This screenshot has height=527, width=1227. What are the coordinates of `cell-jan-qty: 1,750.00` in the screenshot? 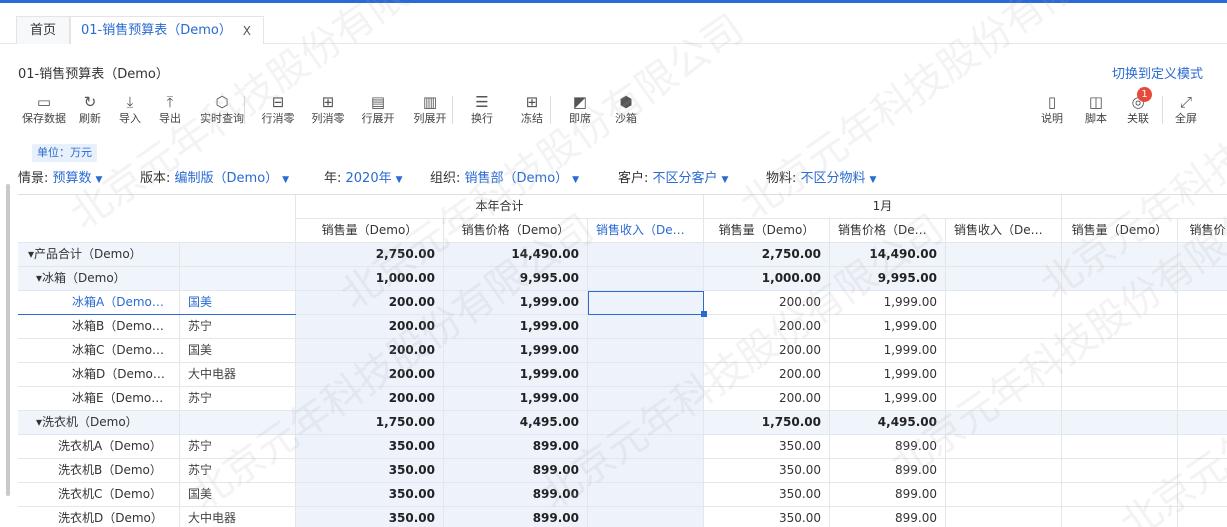 It's located at (767, 423).